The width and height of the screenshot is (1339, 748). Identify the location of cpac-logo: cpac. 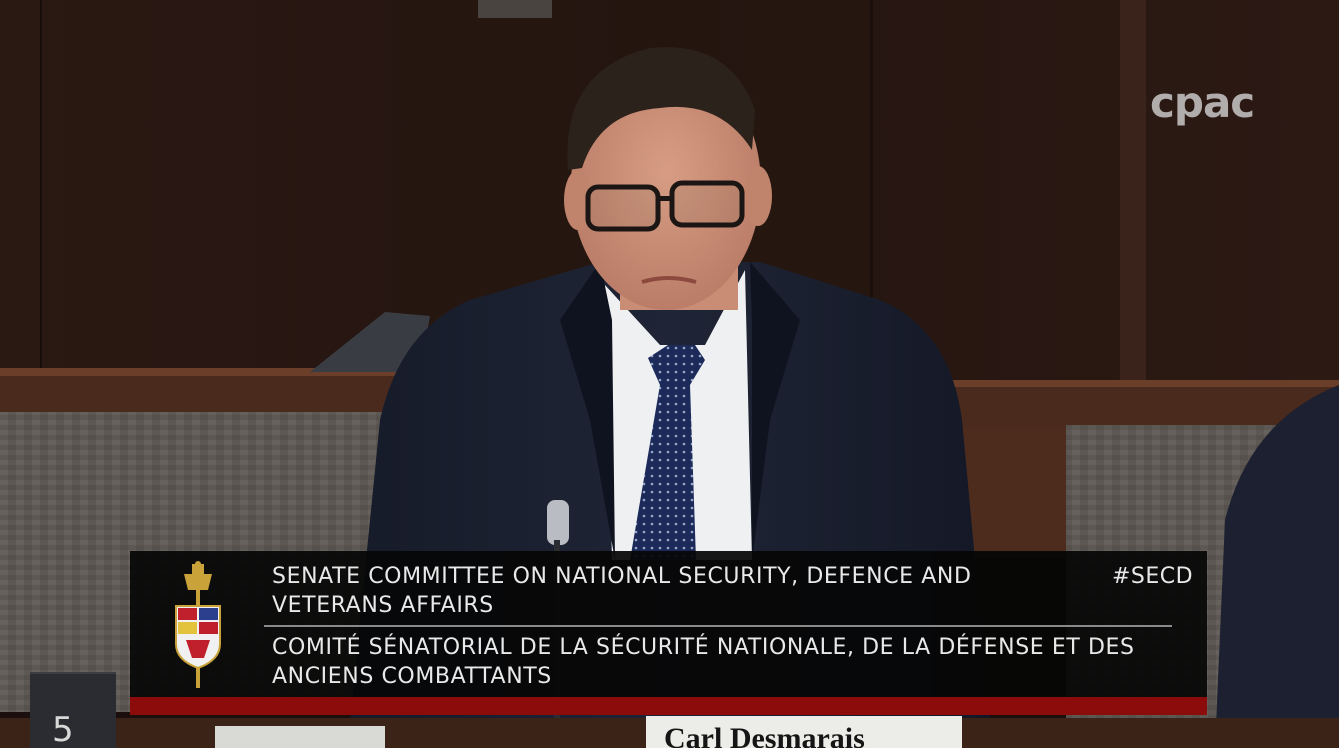
(1202, 102).